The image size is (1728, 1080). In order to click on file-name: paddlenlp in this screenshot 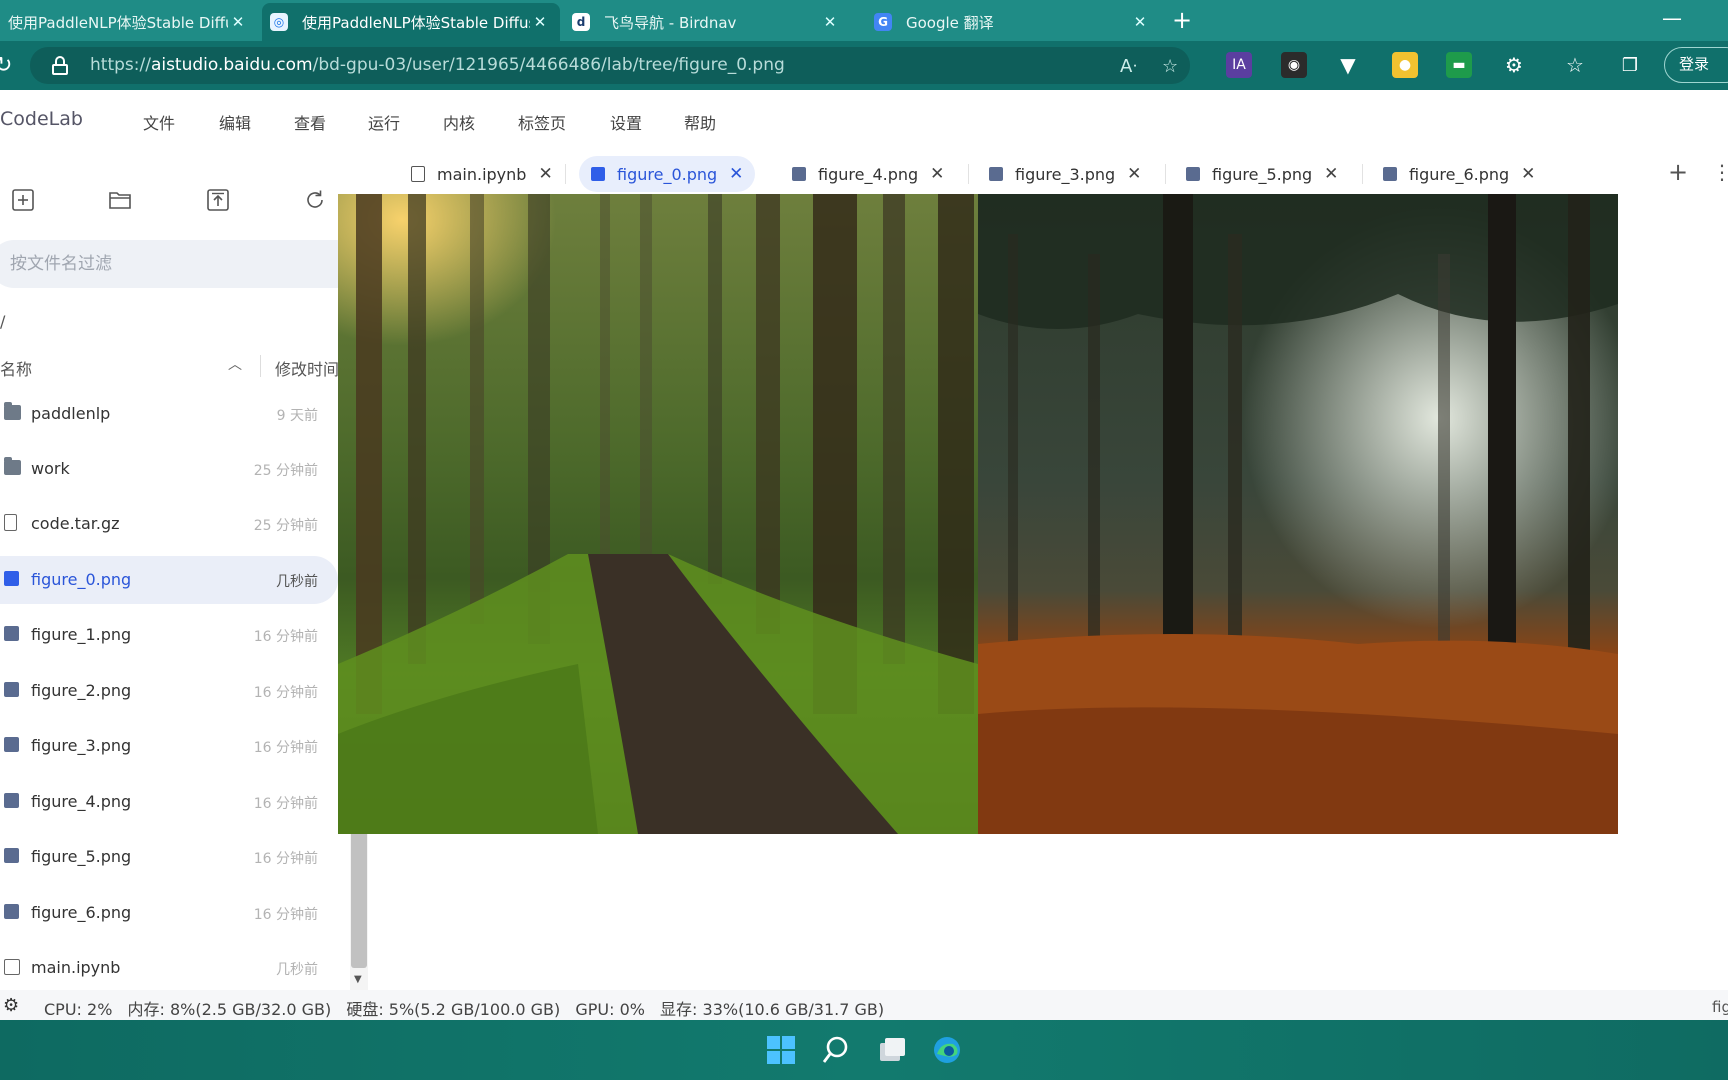, I will do `click(71, 413)`.